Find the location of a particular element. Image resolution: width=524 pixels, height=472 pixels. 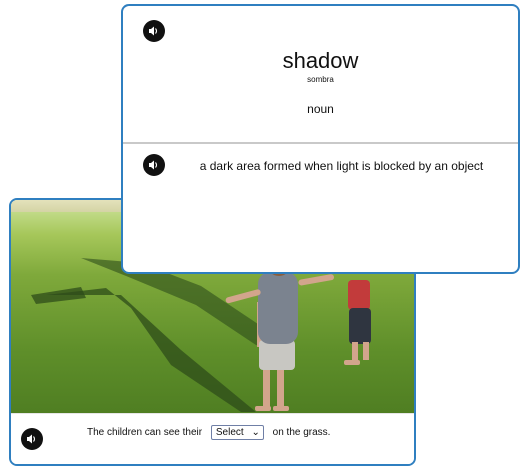

part-of-speech: noun is located at coordinates (320, 109).